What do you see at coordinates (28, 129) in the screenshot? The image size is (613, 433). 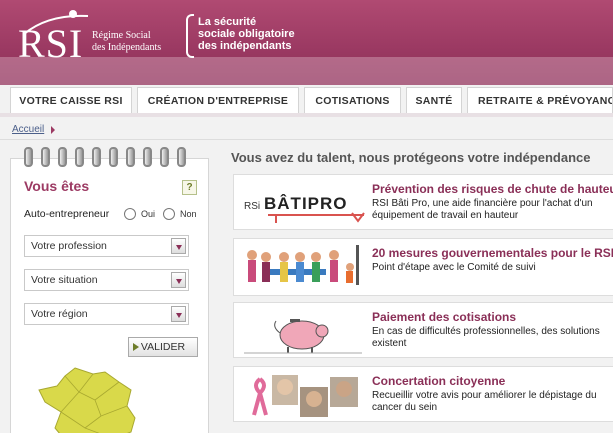 I see `breadcrumb-home-link: Accueil` at bounding box center [28, 129].